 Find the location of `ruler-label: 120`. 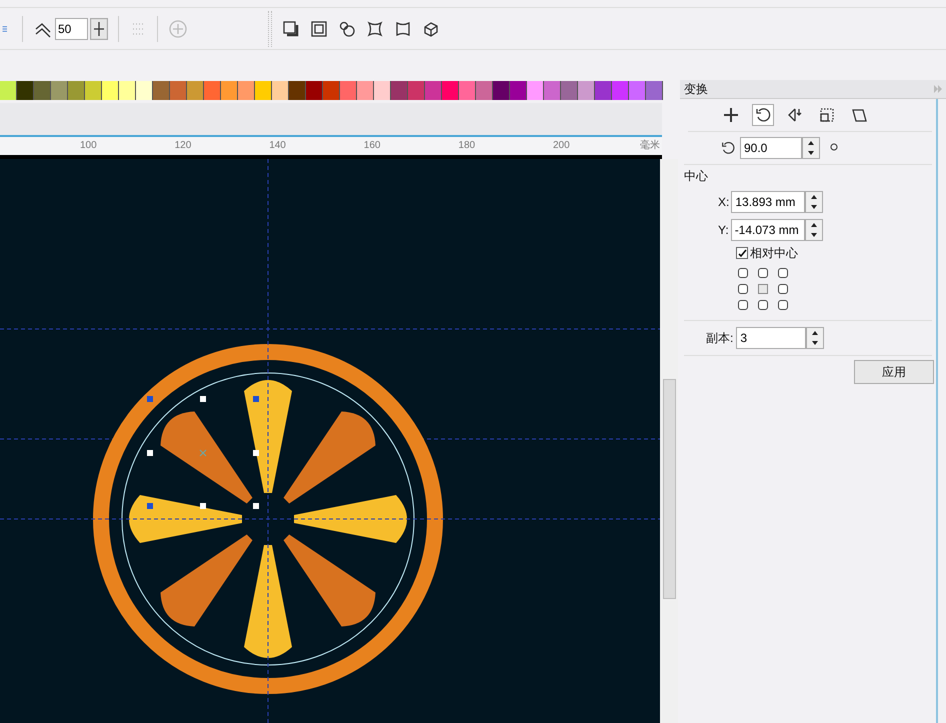

ruler-label: 120 is located at coordinates (183, 146).